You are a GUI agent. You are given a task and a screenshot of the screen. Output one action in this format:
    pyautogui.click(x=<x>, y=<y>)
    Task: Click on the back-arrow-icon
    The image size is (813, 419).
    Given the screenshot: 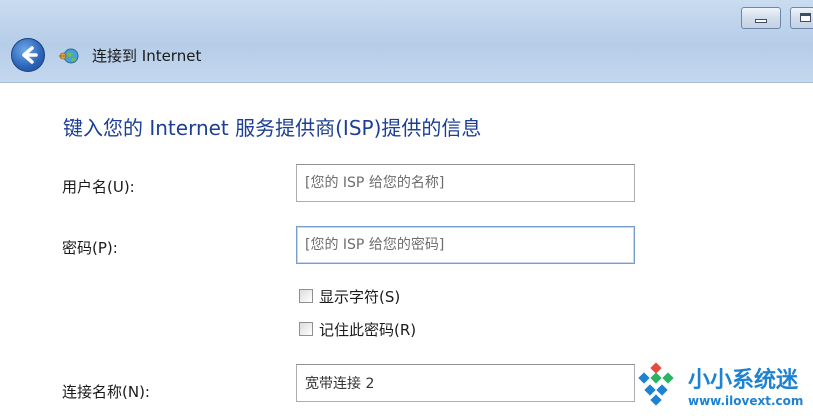 What is the action you would take?
    pyautogui.click(x=30, y=55)
    